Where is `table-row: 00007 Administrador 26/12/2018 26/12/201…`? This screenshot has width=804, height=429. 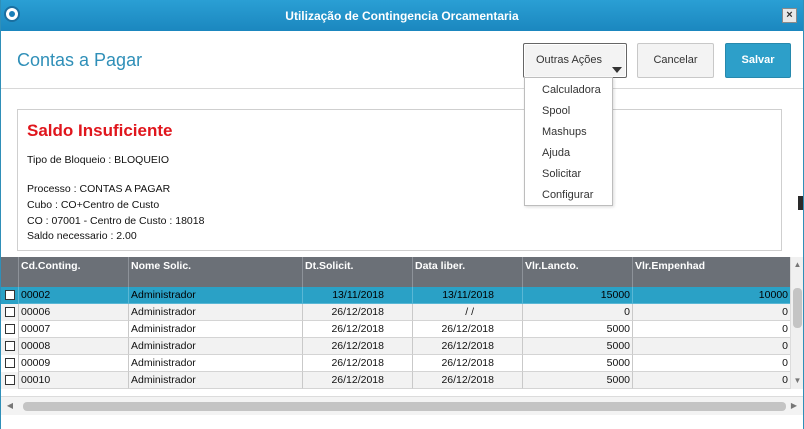
table-row: 00007 Administrador 26/12/2018 26/12/201… is located at coordinates (395, 329).